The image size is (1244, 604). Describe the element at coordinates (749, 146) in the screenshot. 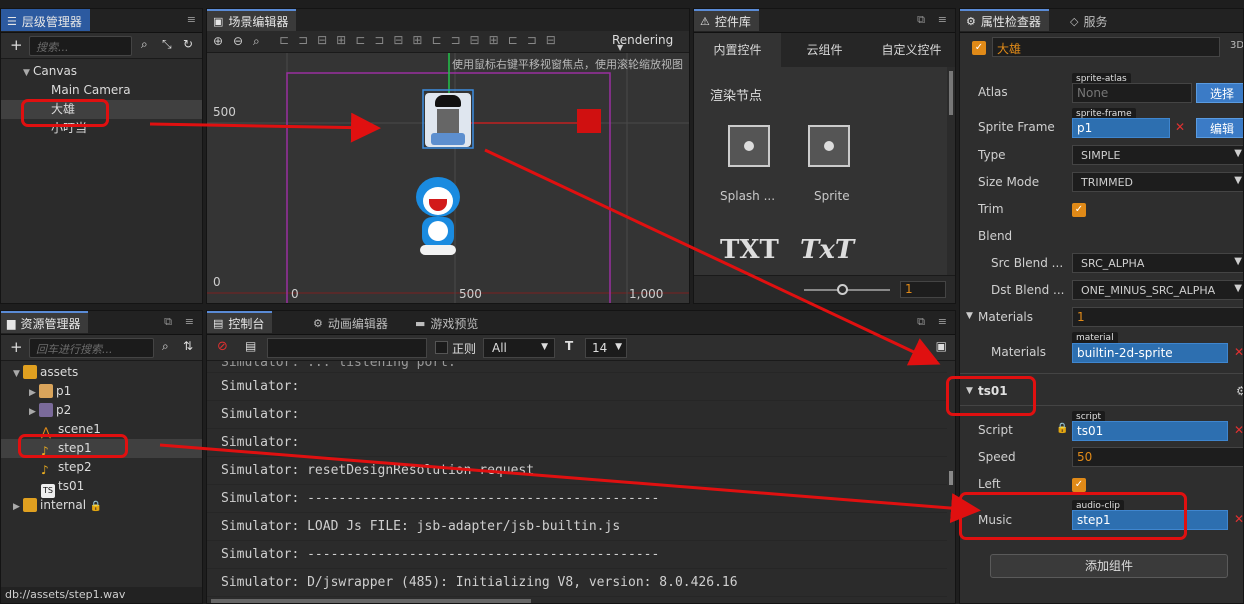

I see `splash-widget-icon` at that location.